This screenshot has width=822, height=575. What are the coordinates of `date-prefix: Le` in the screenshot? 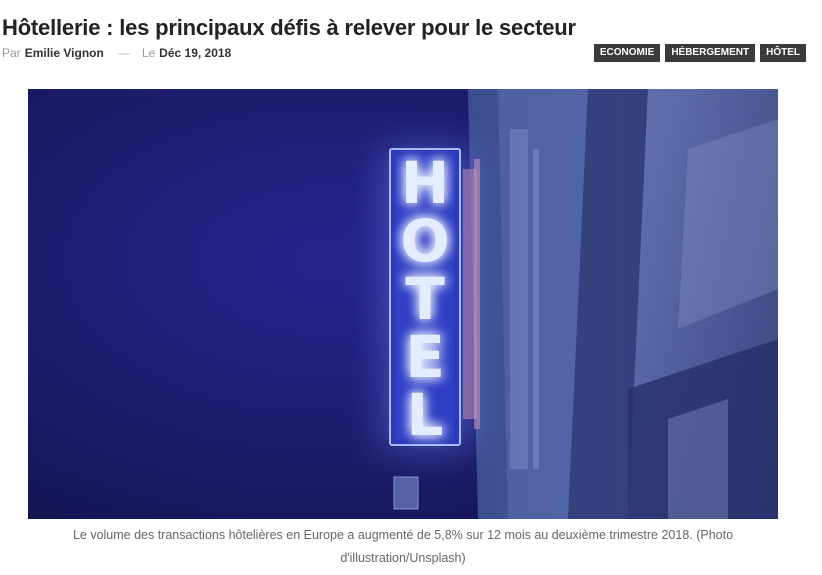 It's located at (148, 53).